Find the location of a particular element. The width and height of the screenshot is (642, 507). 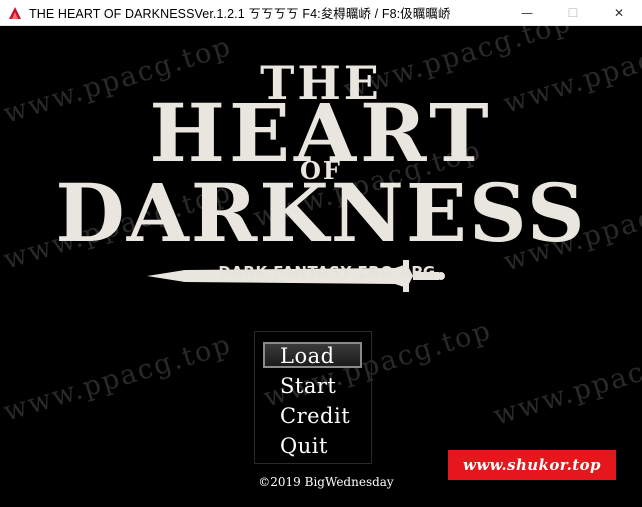

window-controls: — ☐ ✕ is located at coordinates (573, 13).